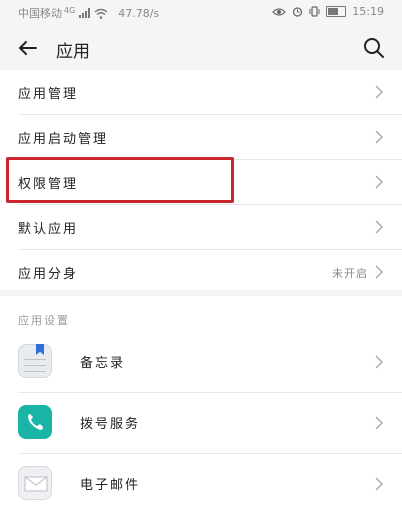 The width and height of the screenshot is (402, 517). I want to click on menu-item-label: 应用管理, so click(48, 94).